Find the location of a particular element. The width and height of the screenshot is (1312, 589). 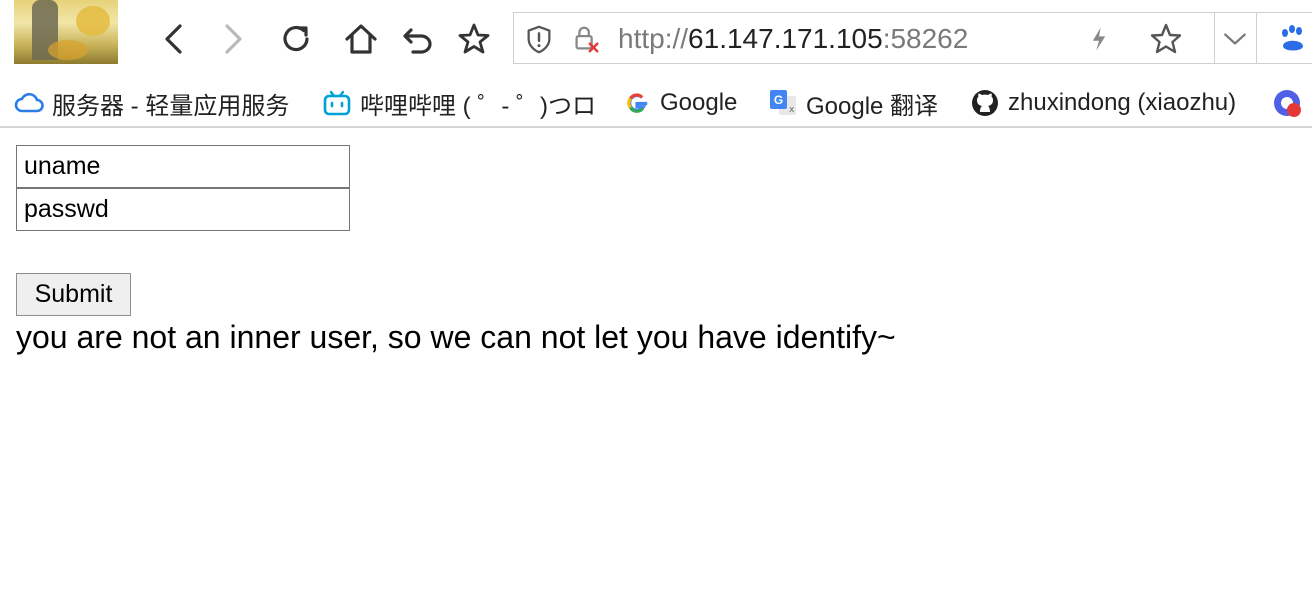

extension-icon is located at coordinates (1287, 103).